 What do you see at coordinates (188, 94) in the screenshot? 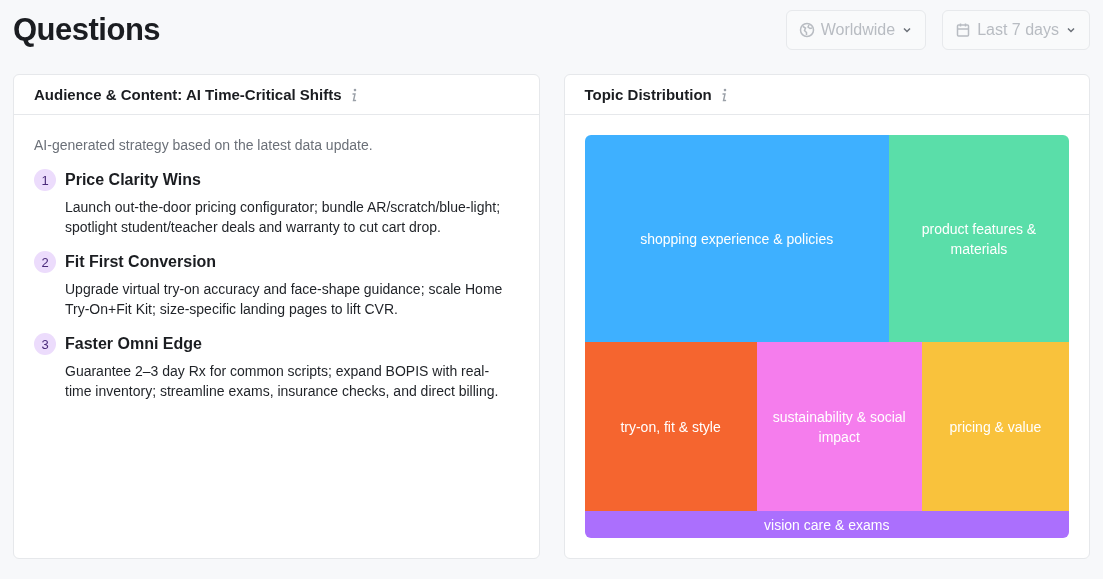
I see `card-title: Audience & Content: AI Time-Critical Shifts` at bounding box center [188, 94].